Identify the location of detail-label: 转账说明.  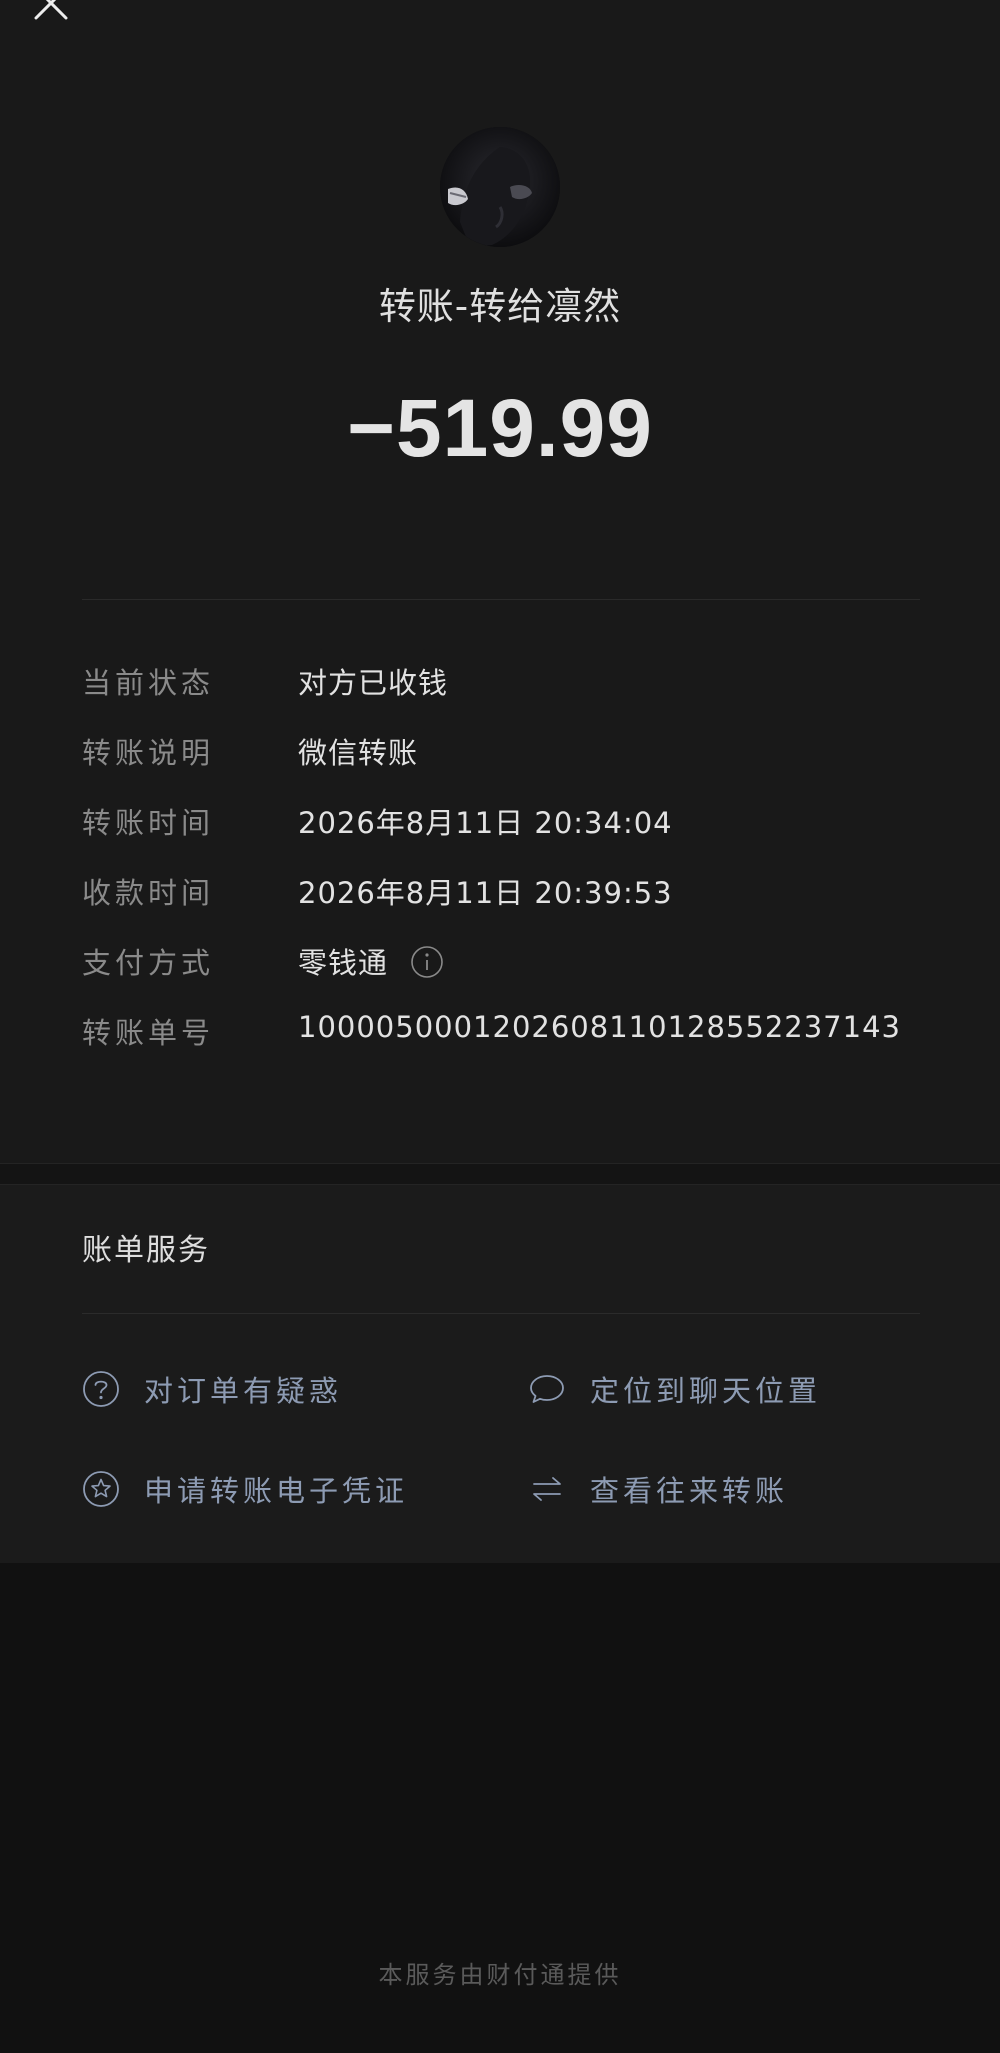
(148, 753).